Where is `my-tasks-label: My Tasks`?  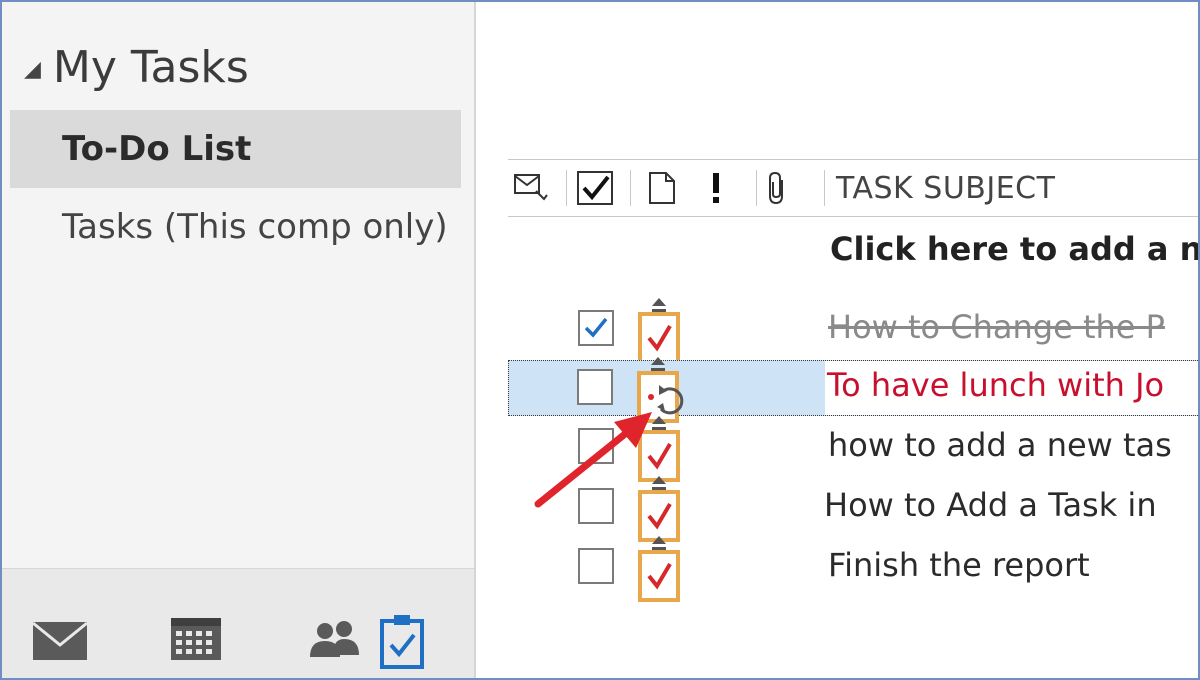
my-tasks-label: My Tasks is located at coordinates (150, 67).